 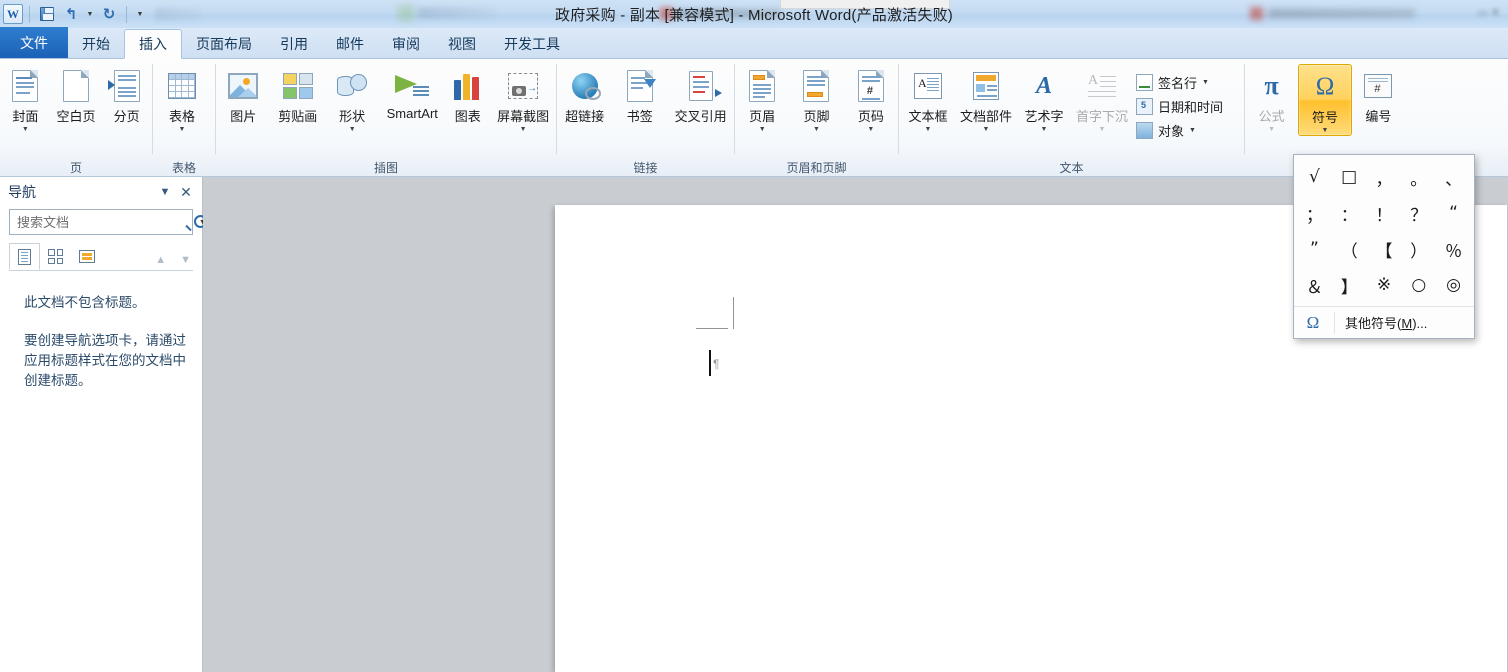 I want to click on symbol-fullwidth-left-parenthesis: （, so click(x=1349, y=249).